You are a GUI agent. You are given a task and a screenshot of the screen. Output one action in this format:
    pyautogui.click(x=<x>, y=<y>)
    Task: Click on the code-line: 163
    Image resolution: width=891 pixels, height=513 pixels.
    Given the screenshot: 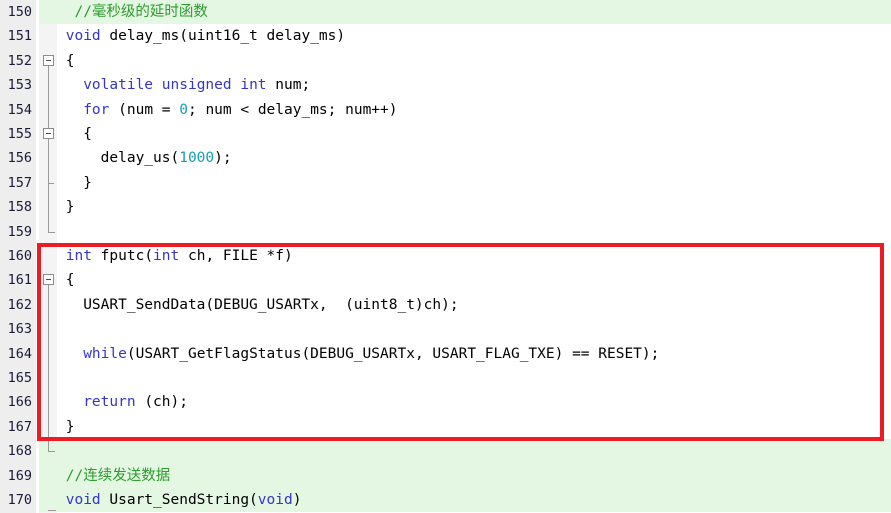 What is the action you would take?
    pyautogui.click(x=445, y=329)
    